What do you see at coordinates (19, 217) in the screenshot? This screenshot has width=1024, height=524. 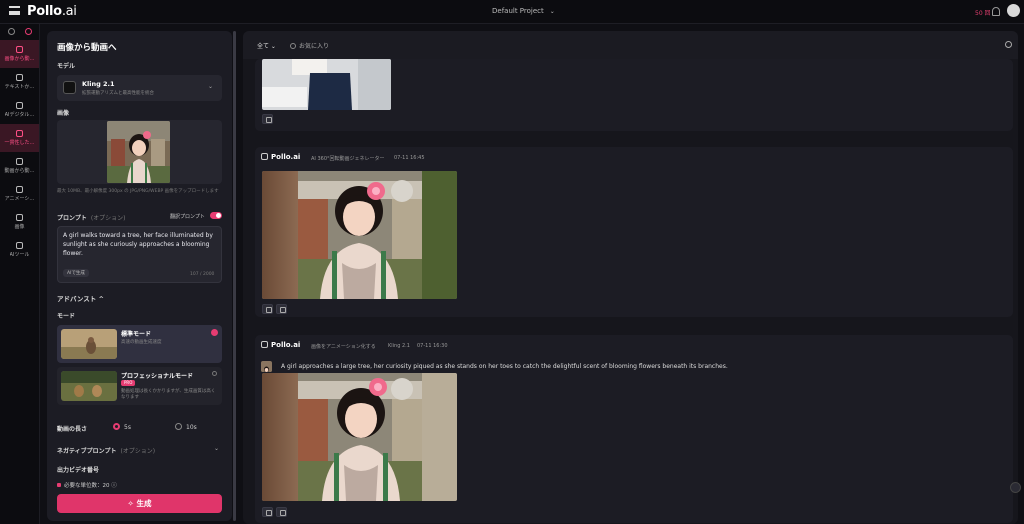 I see `image-icon` at bounding box center [19, 217].